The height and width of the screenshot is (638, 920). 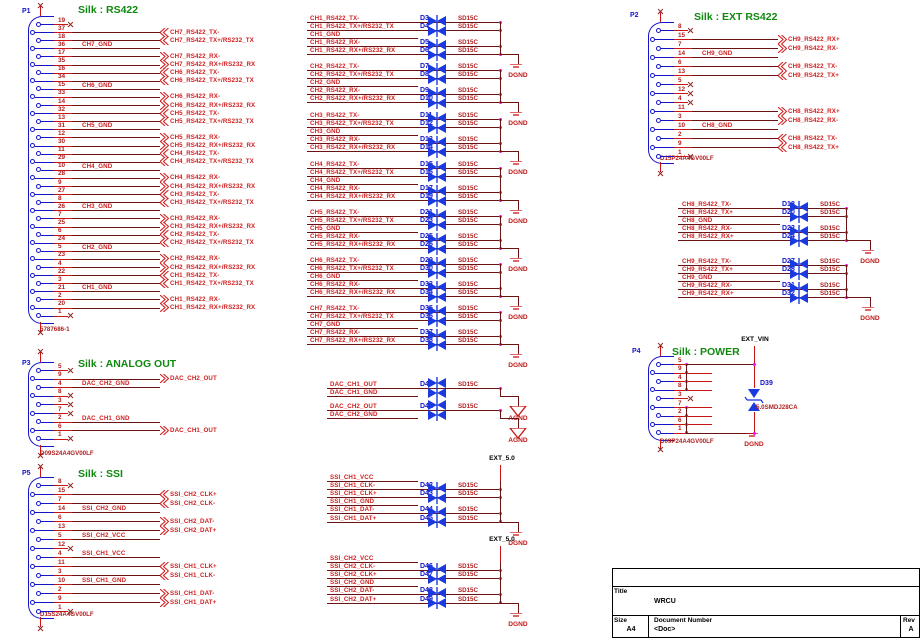 I want to click on net-label: CH7_RS422_TX-, so click(x=195, y=32).